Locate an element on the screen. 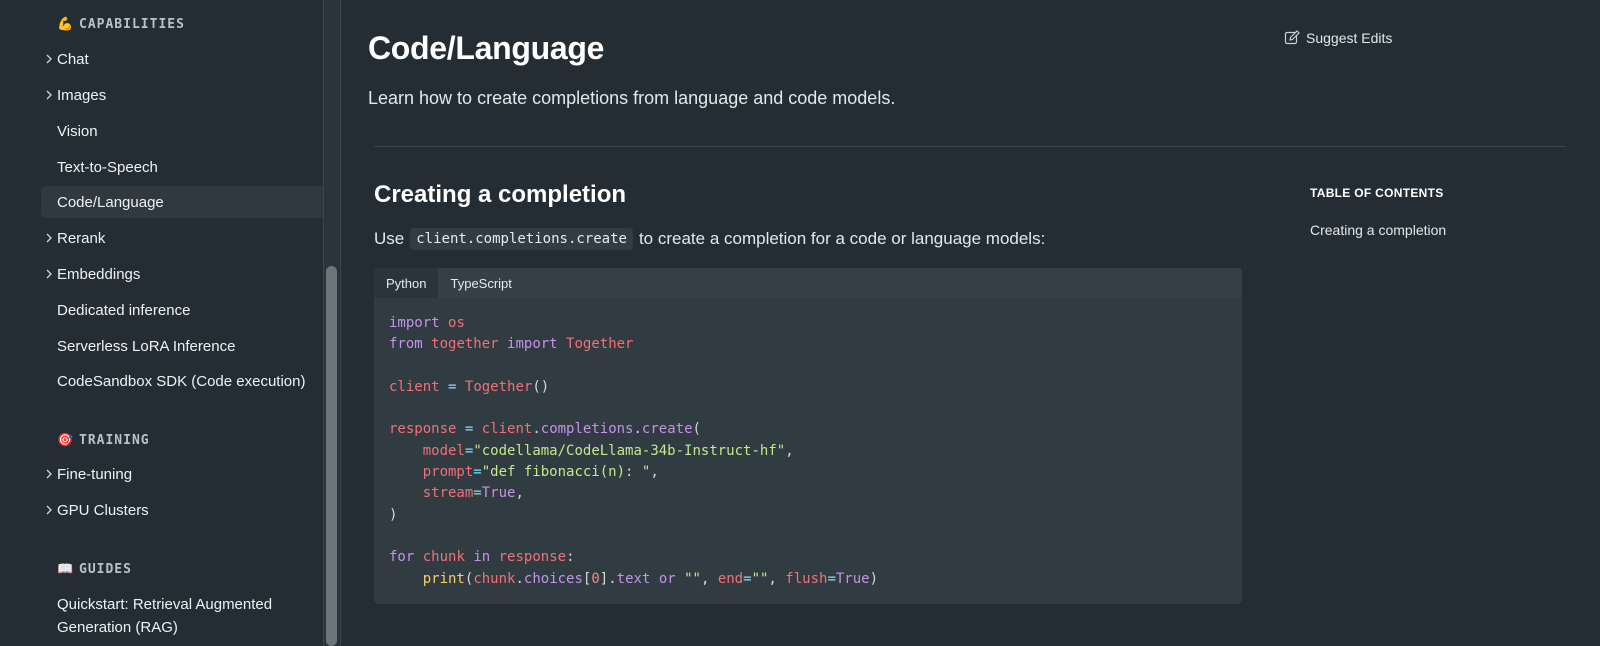 This screenshot has height=646, width=1600. sidebar-item-serverless-lora: Serverless LoRA Inference is located at coordinates (187, 346).